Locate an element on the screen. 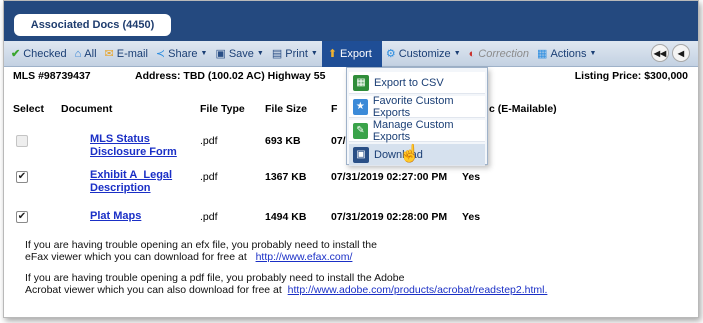 This screenshot has height=323, width=703. document-link: Exhibit A_Legal Description is located at coordinates (140, 182).